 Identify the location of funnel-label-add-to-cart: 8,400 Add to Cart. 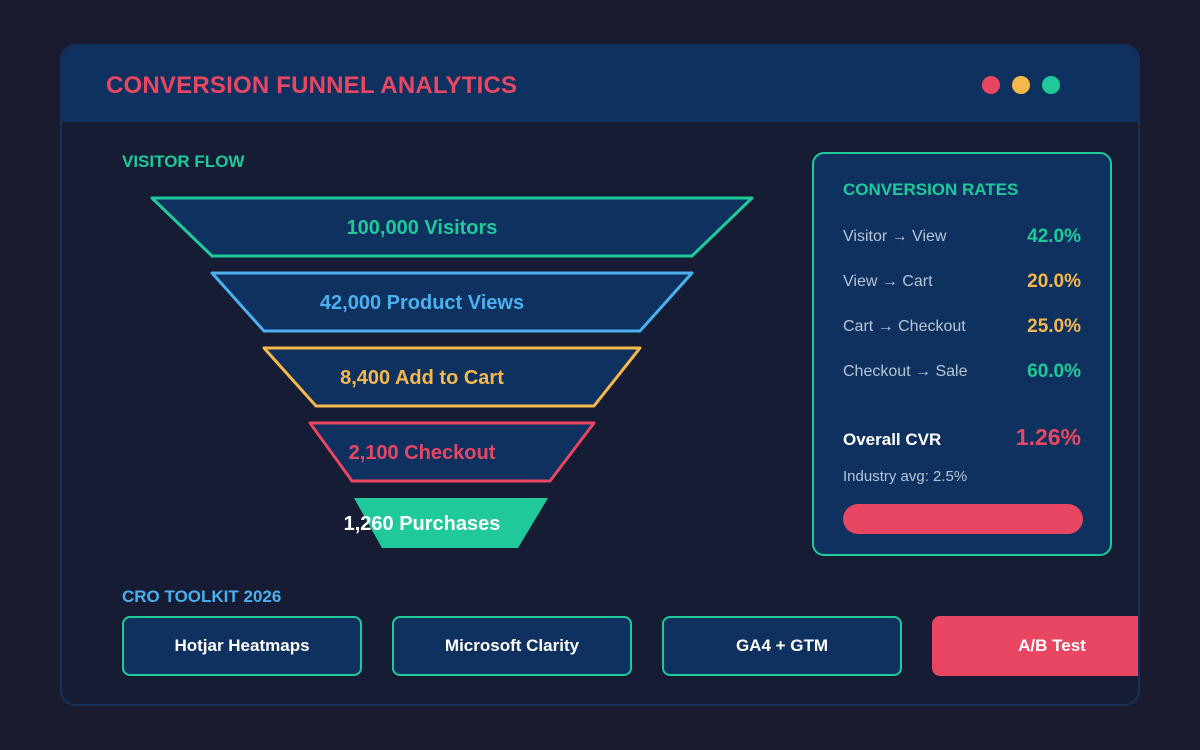
(422, 378).